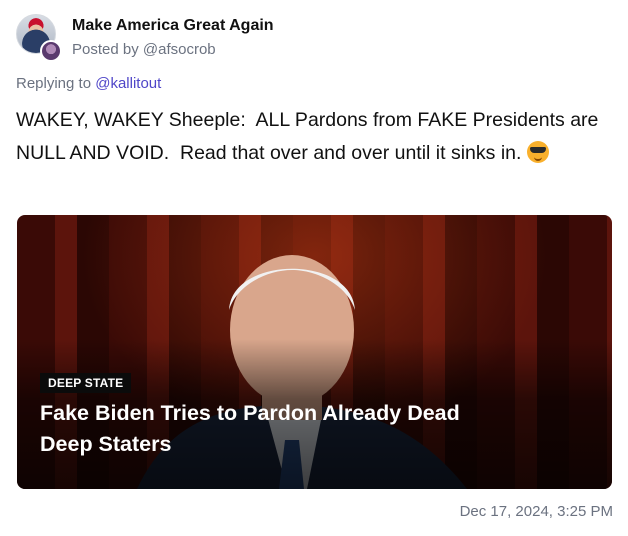 The width and height of the screenshot is (628, 536). What do you see at coordinates (128, 83) in the screenshot?
I see `replying-to-handle: @kallitout` at bounding box center [128, 83].